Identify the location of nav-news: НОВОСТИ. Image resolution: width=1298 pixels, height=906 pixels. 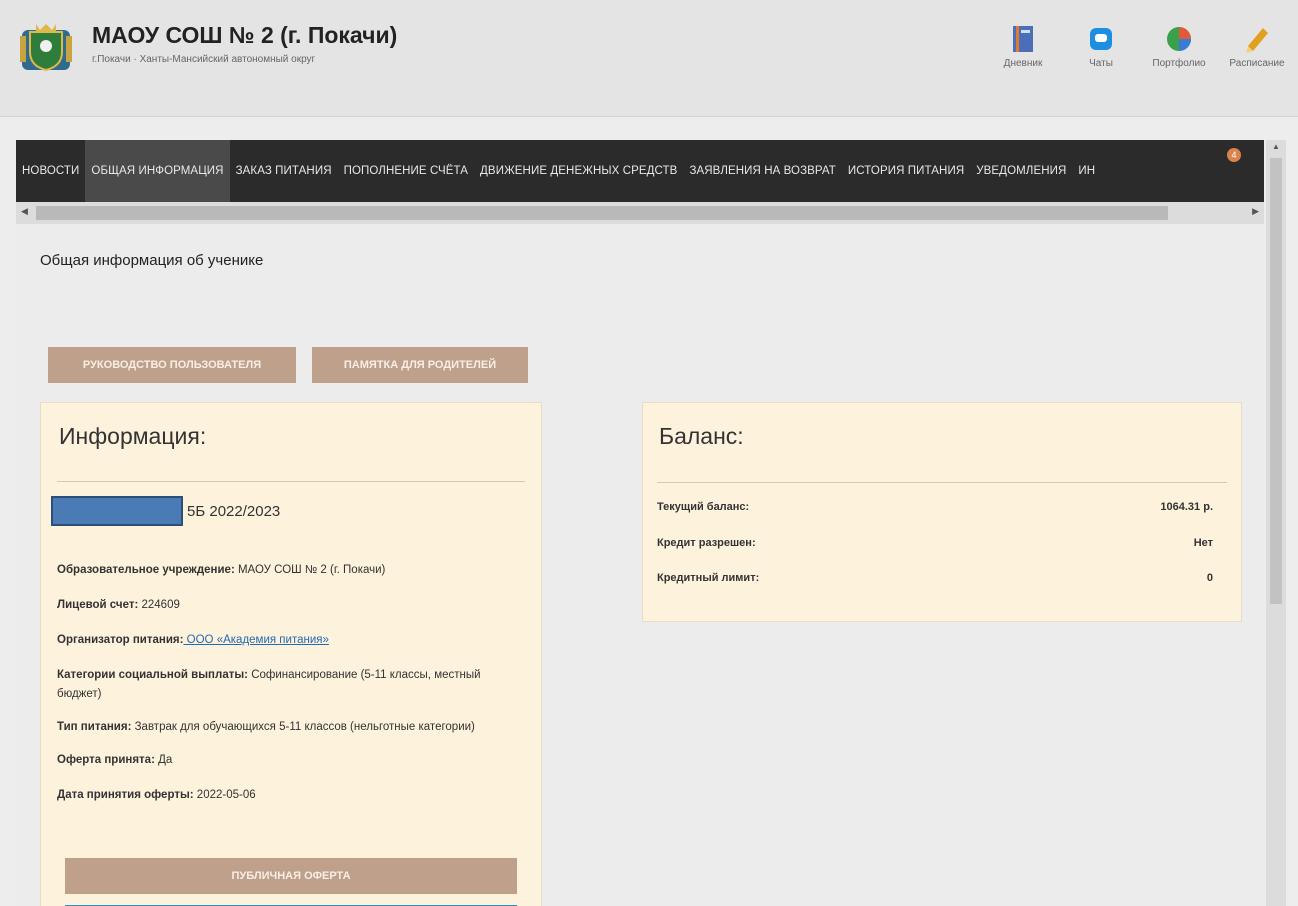
(50, 171).